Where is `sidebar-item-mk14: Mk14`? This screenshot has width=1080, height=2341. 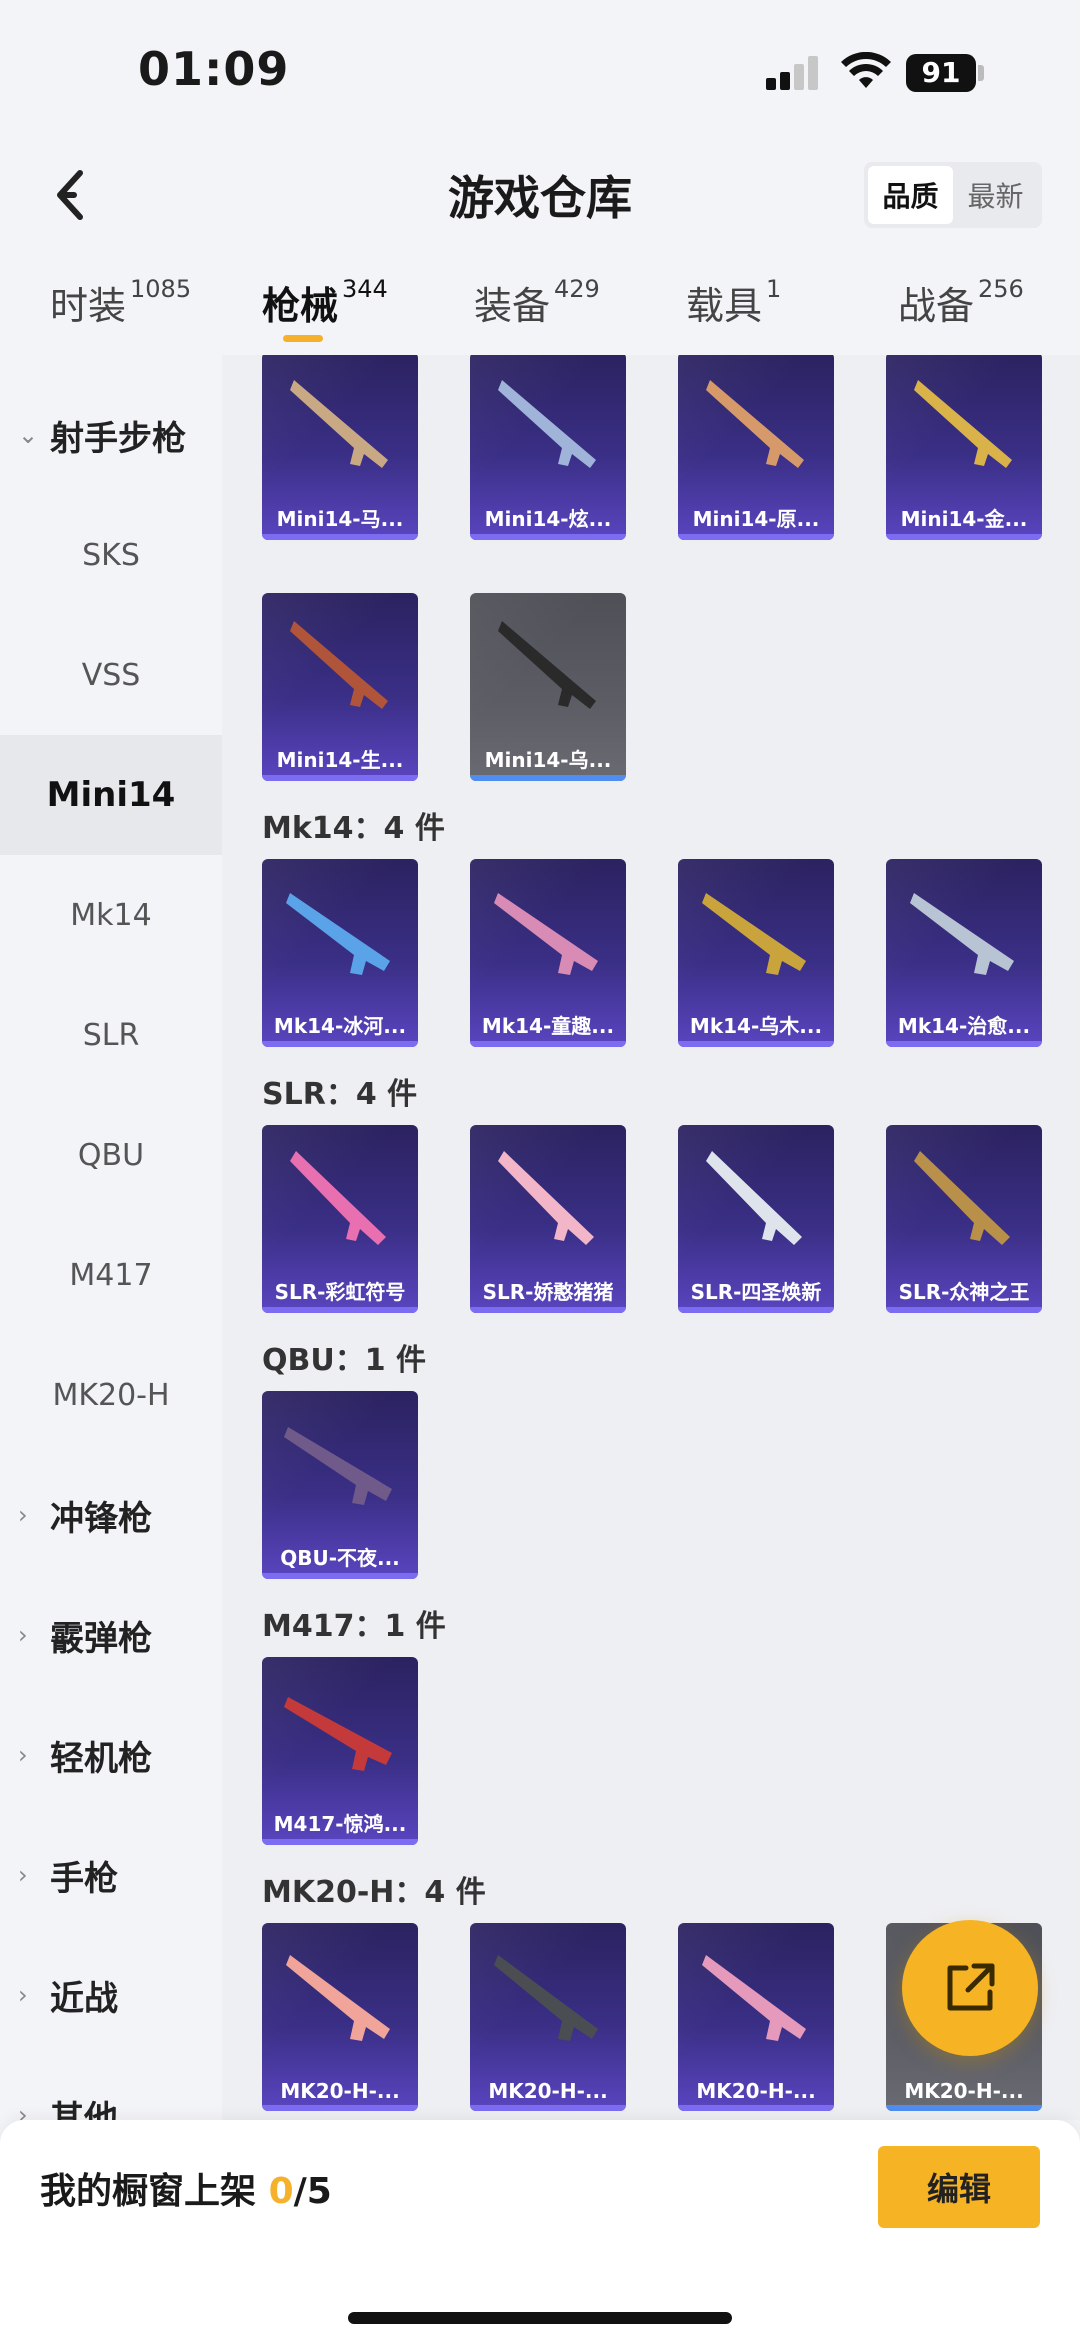
sidebar-item-mk14: Mk14 is located at coordinates (111, 915).